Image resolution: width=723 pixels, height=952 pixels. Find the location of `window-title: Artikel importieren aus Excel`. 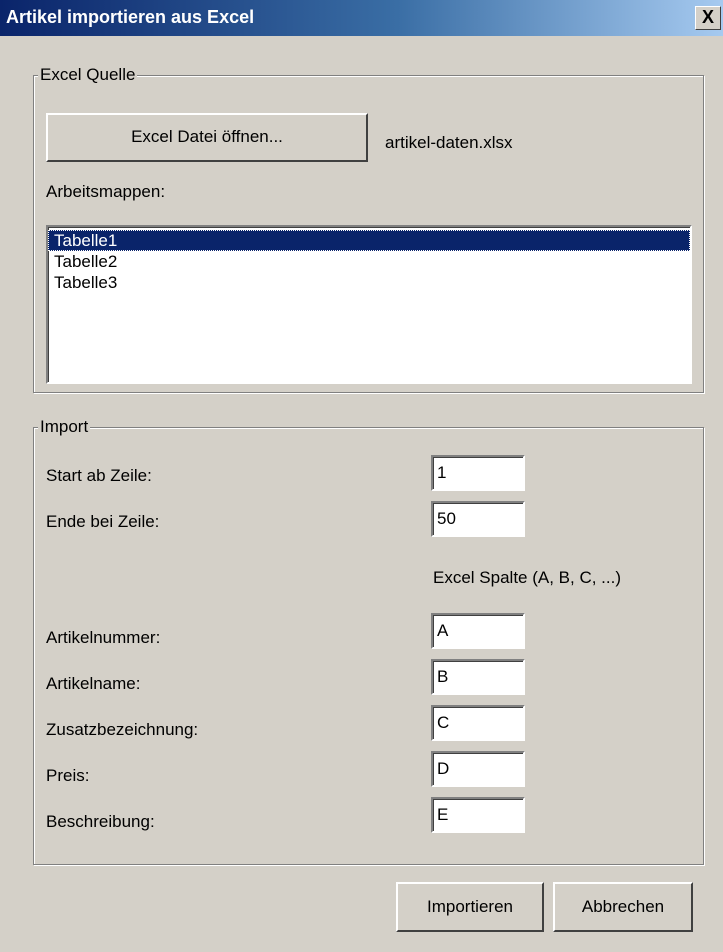

window-title: Artikel importieren aus Excel is located at coordinates (130, 17).